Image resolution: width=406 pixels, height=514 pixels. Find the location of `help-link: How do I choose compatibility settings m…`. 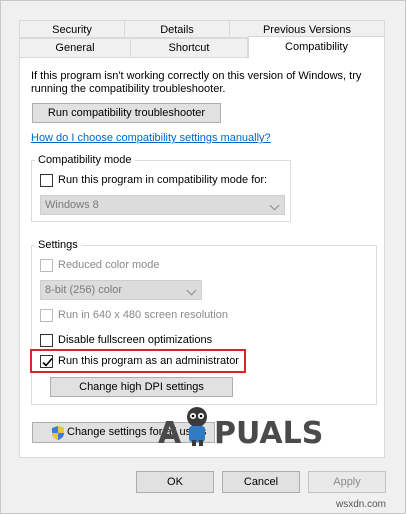

help-link: How do I choose compatibility settings m… is located at coordinates (151, 138).